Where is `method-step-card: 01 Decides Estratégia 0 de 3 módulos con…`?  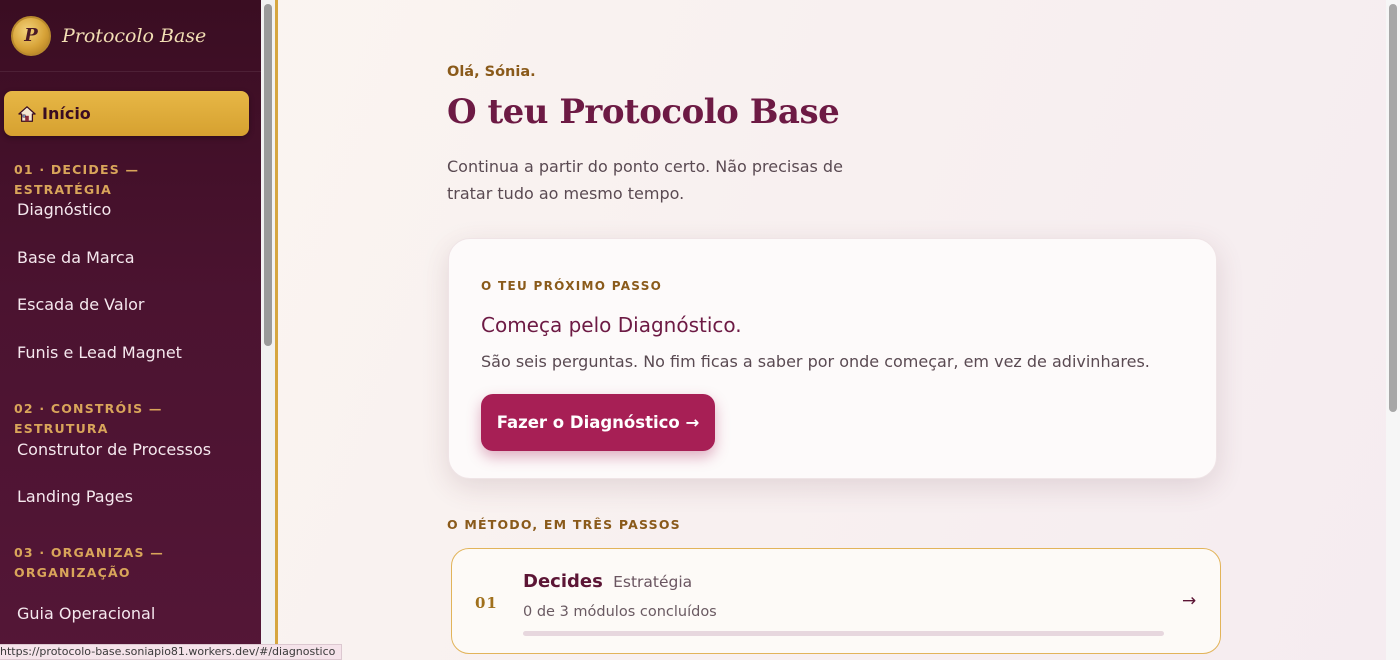 method-step-card: 01 Decides Estratégia 0 de 3 módulos con… is located at coordinates (836, 601).